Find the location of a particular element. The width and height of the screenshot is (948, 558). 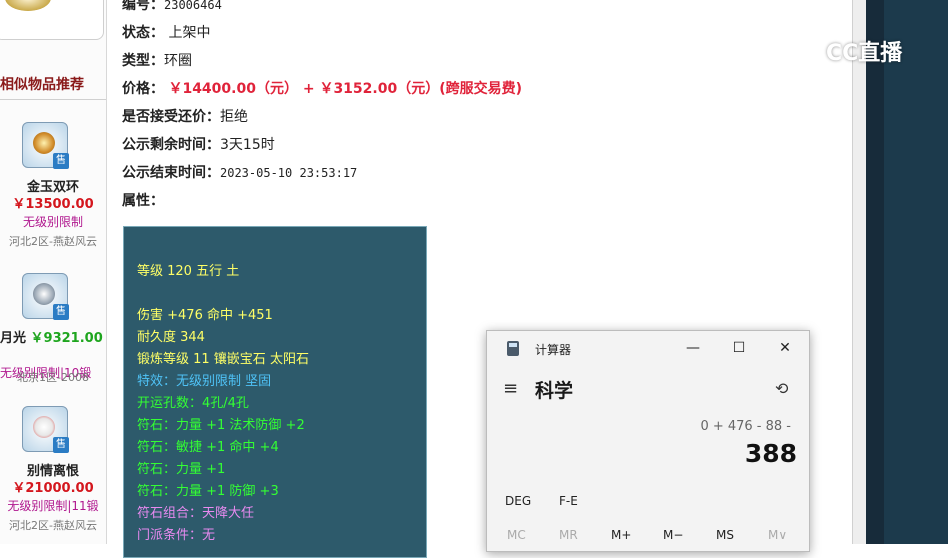

attr-label: 属性： is located at coordinates (143, 201).